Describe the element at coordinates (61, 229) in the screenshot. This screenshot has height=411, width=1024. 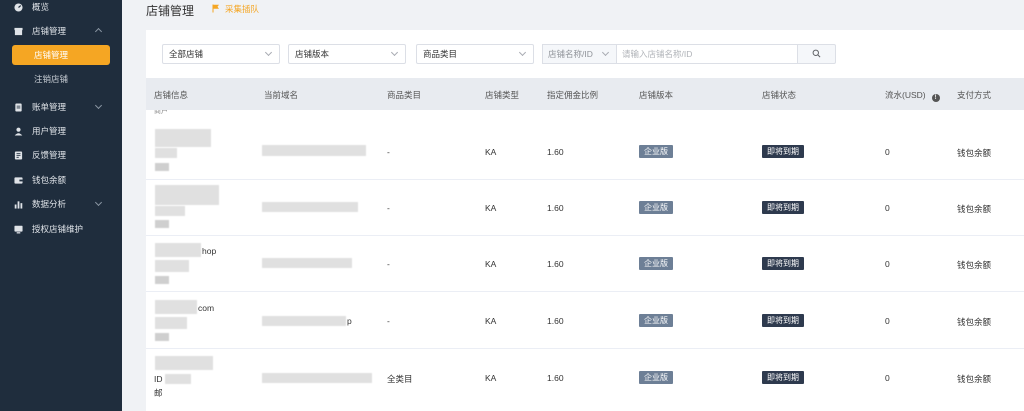
I see `sidebar-item-authorized-store-maintenance: 授权店铺维护` at that location.